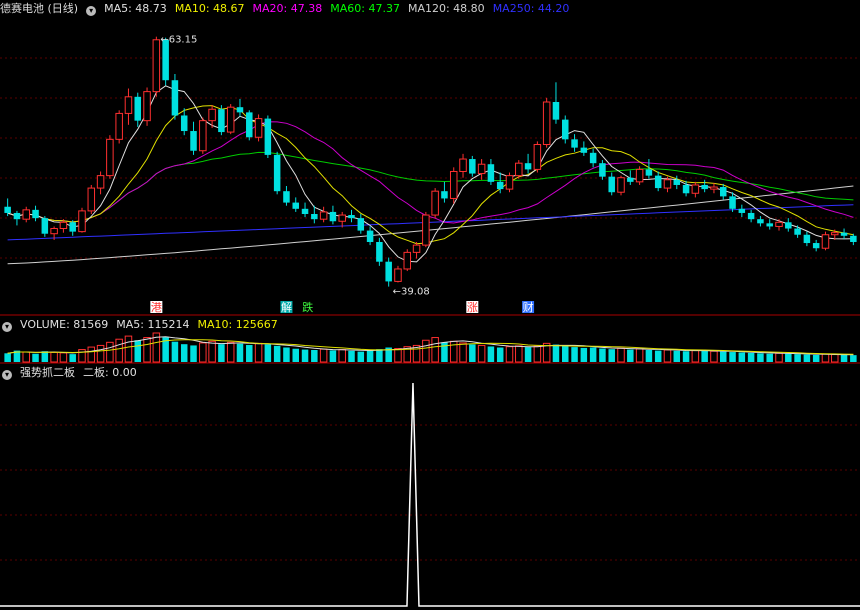 This screenshot has height=610, width=860. Describe the element at coordinates (286, 307) in the screenshot. I see `event-marker-label: 解` at that location.